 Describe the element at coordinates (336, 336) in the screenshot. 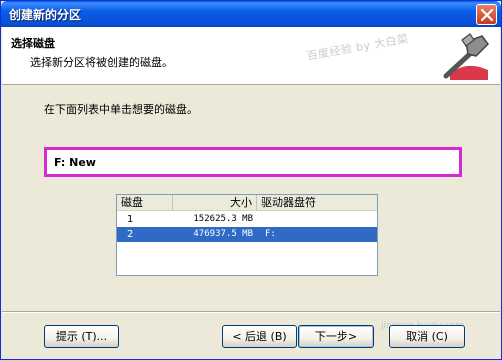

I see `next-button: 下一步>` at that location.